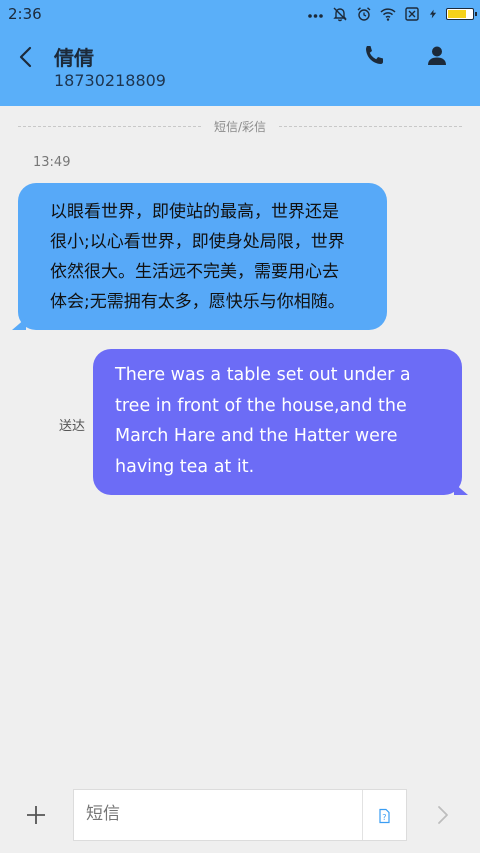 Image resolution: width=480 pixels, height=853 pixels. Describe the element at coordinates (412, 14) in the screenshot. I see `sim-x-icon` at that location.